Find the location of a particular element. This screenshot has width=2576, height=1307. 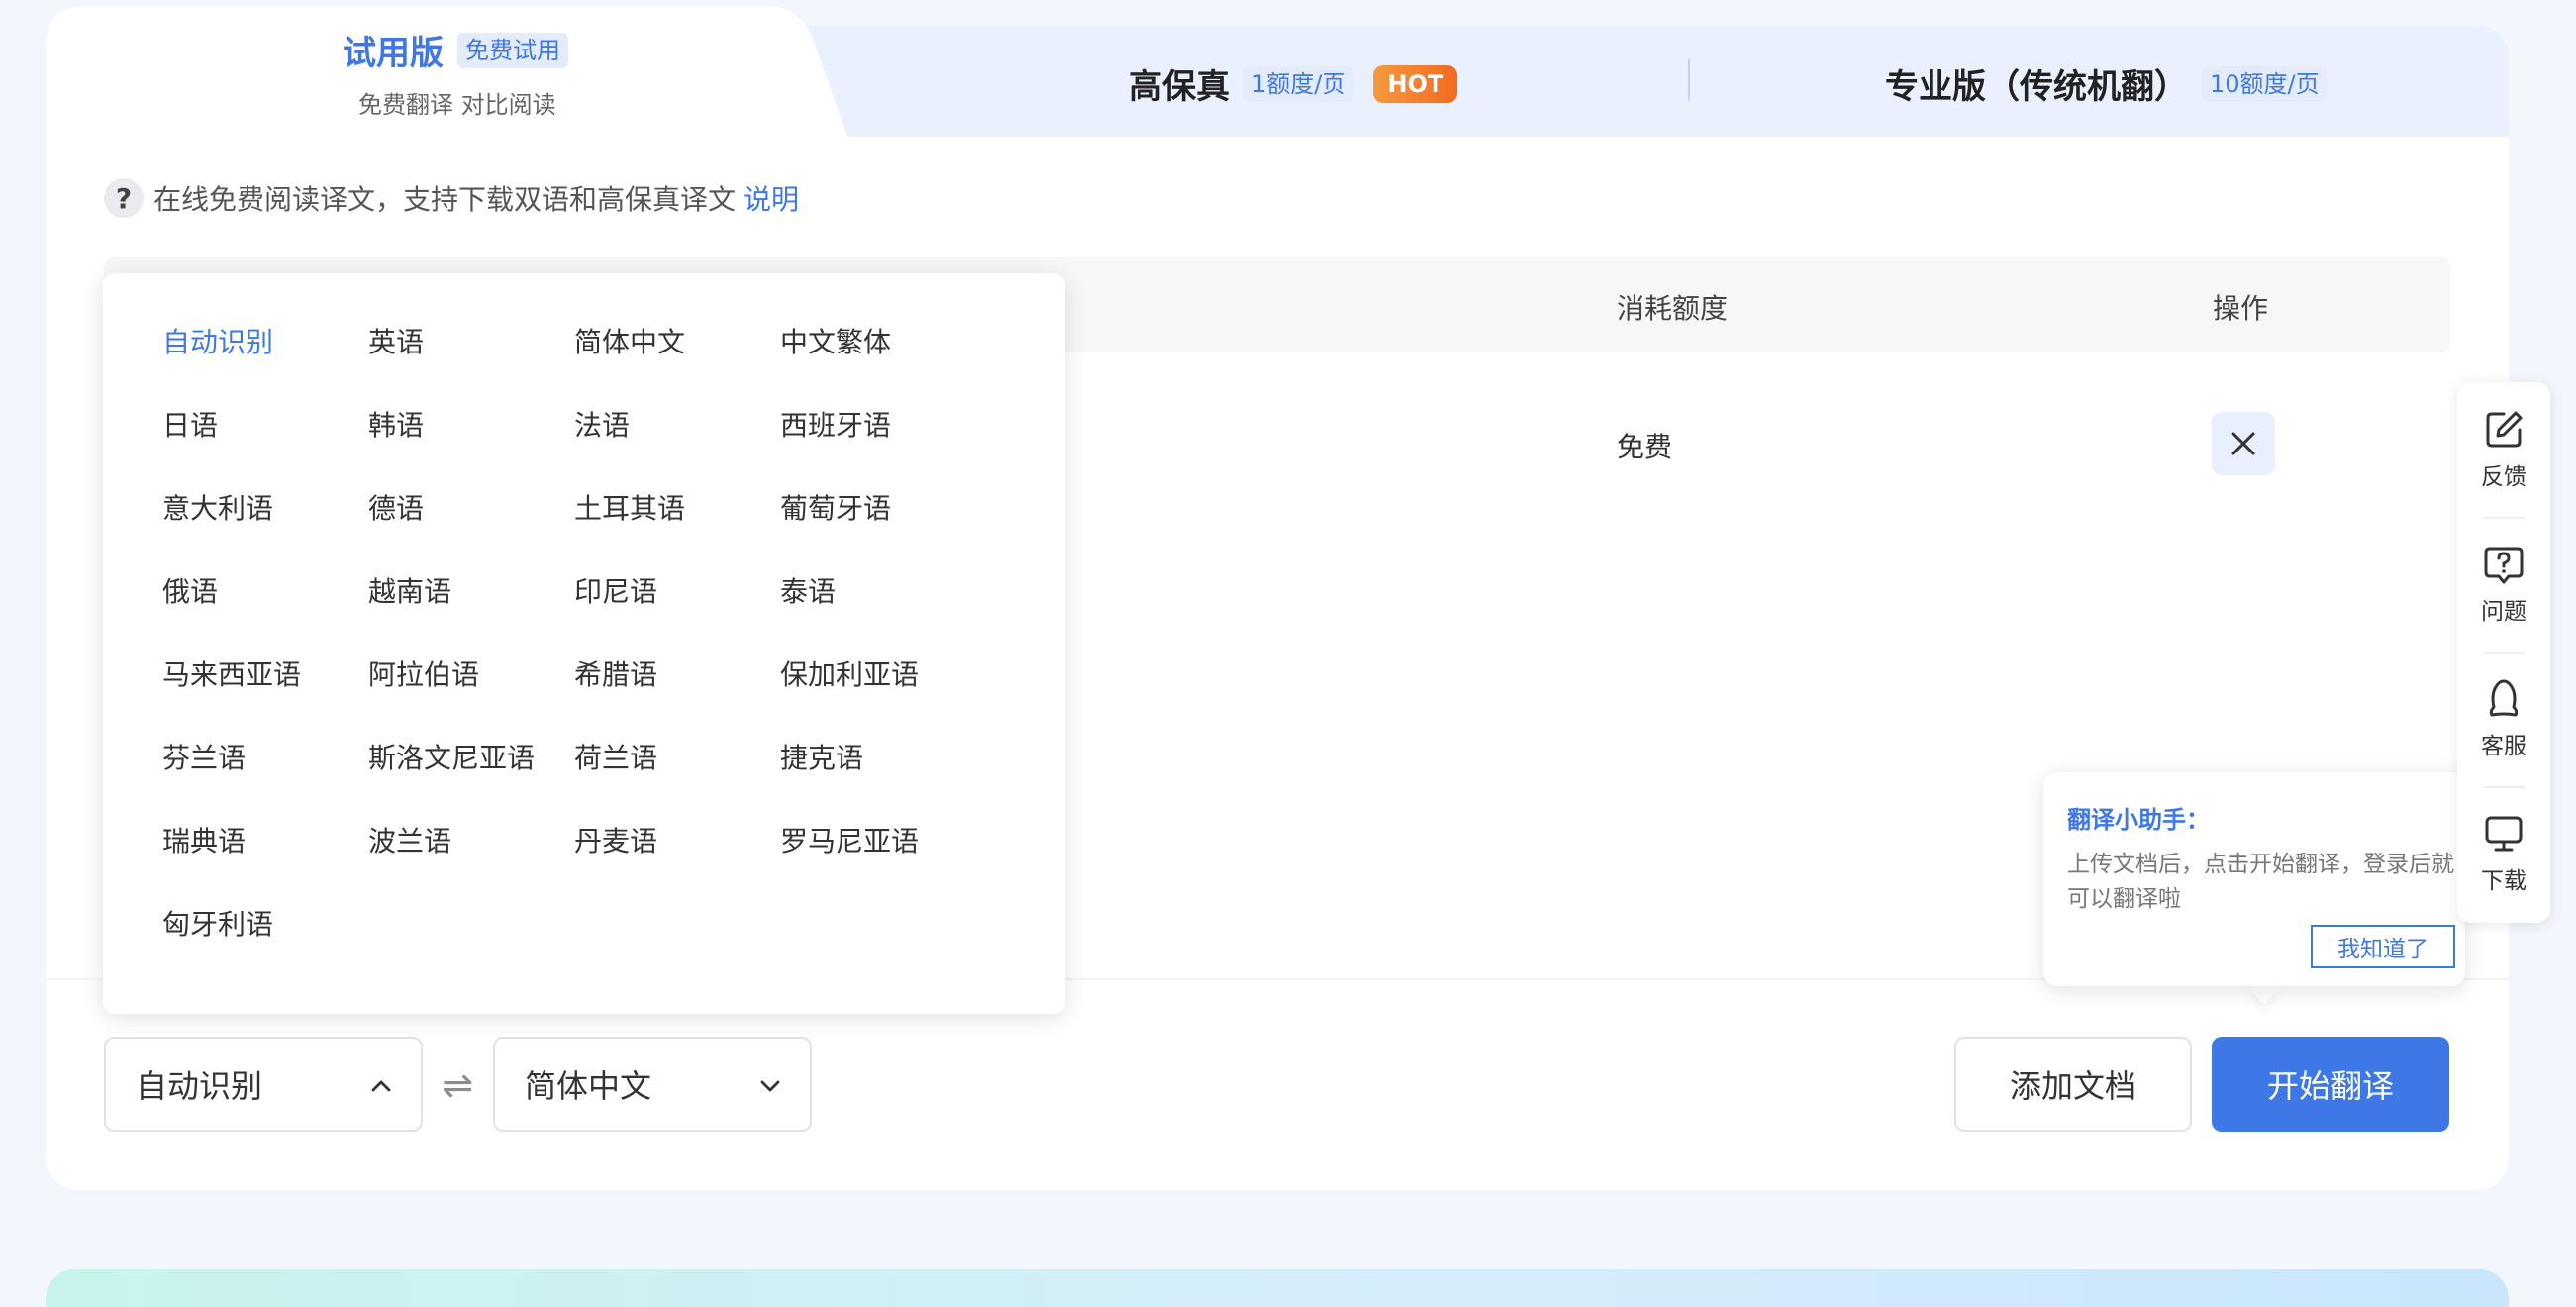

language-option: 马来西亚语 is located at coordinates (265, 697).